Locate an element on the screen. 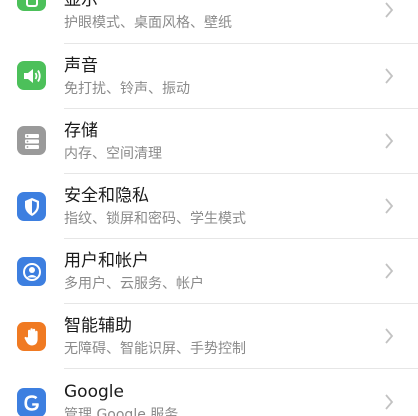 This screenshot has height=416, width=418. google-icon is located at coordinates (31, 402).